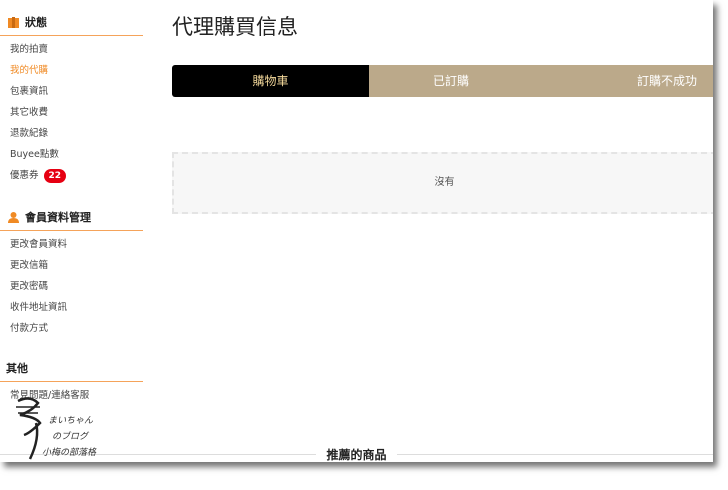  What do you see at coordinates (71, 175) in the screenshot?
I see `sidebar-item-coupons: 優惠券 22` at bounding box center [71, 175].